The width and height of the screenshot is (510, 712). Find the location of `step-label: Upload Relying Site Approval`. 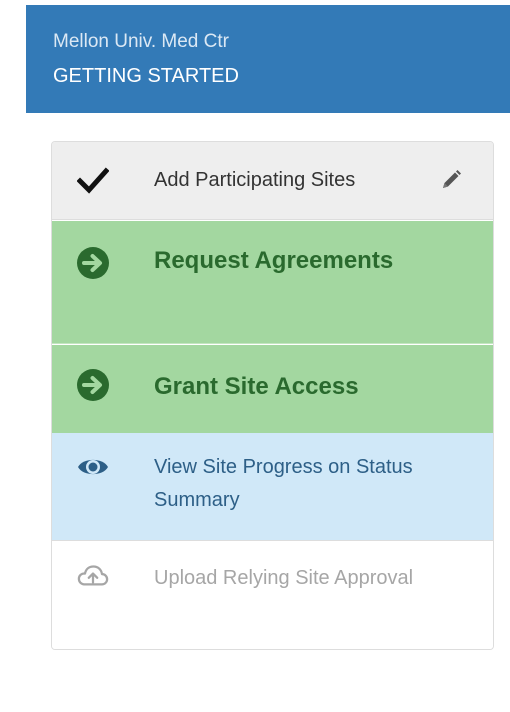

step-label: Upload Relying Site Approval is located at coordinates (284, 578).